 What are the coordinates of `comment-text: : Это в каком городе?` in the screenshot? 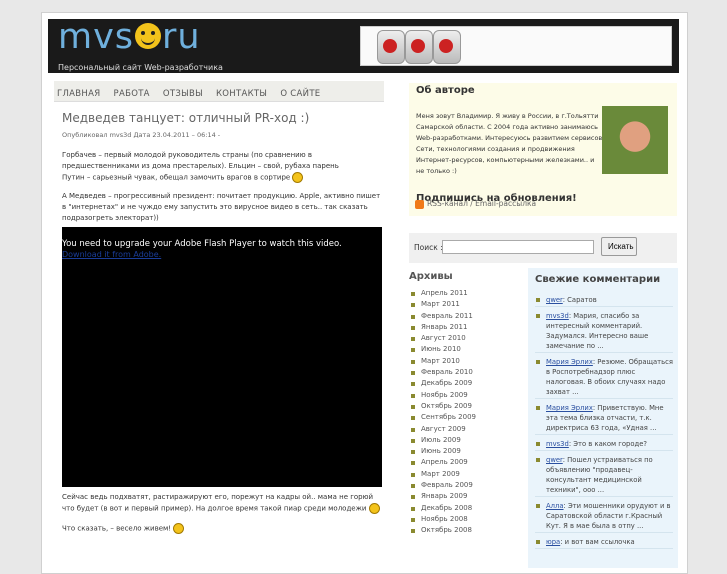 It's located at (608, 444).